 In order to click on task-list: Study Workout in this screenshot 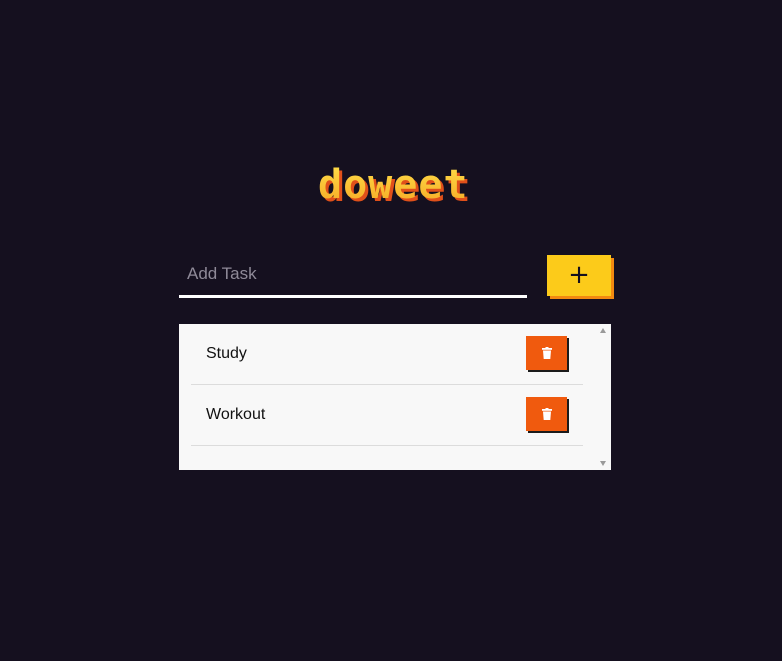, I will do `click(387, 385)`.